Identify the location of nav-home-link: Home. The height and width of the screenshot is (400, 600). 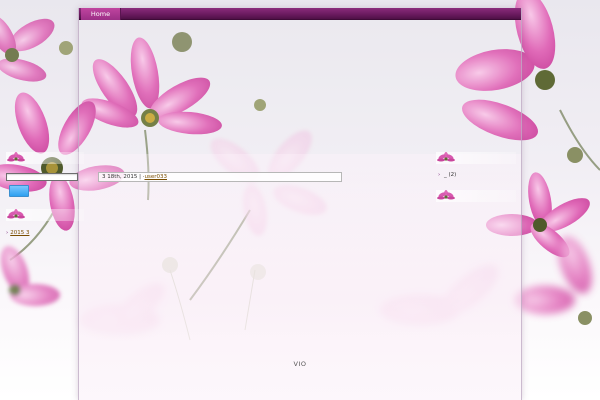
(101, 14).